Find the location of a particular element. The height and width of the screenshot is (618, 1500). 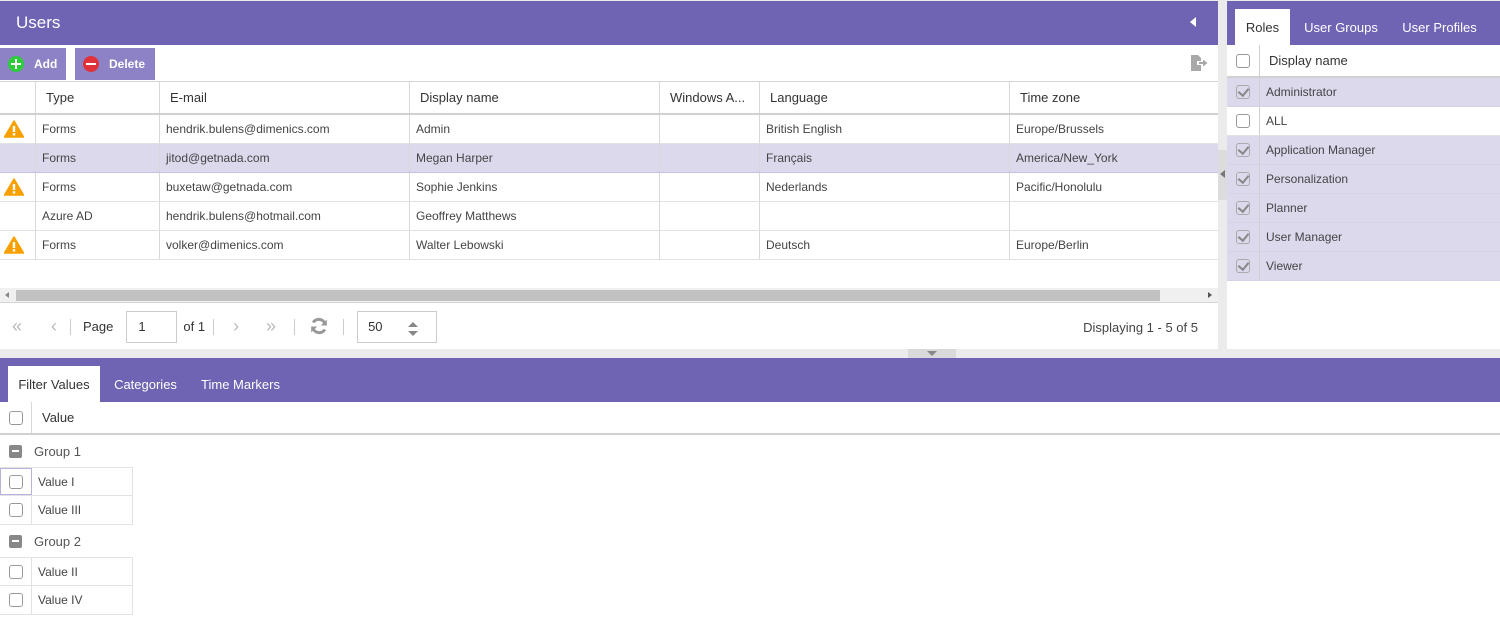

role-row: Viewer is located at coordinates (1363, 266).